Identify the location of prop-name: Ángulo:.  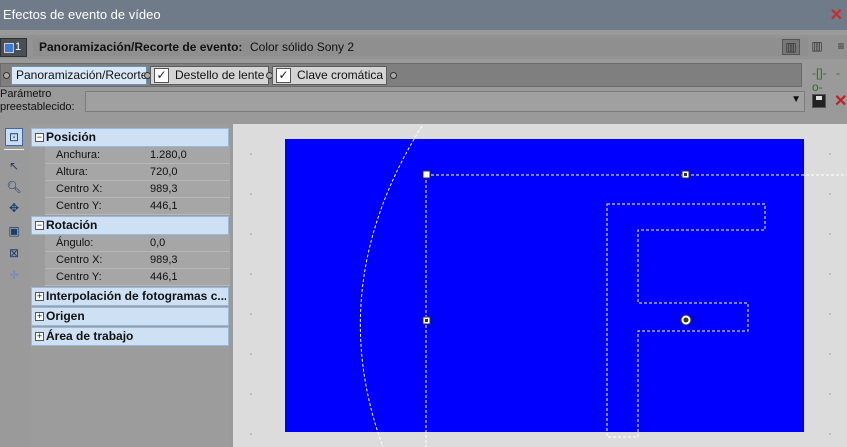
(100, 243).